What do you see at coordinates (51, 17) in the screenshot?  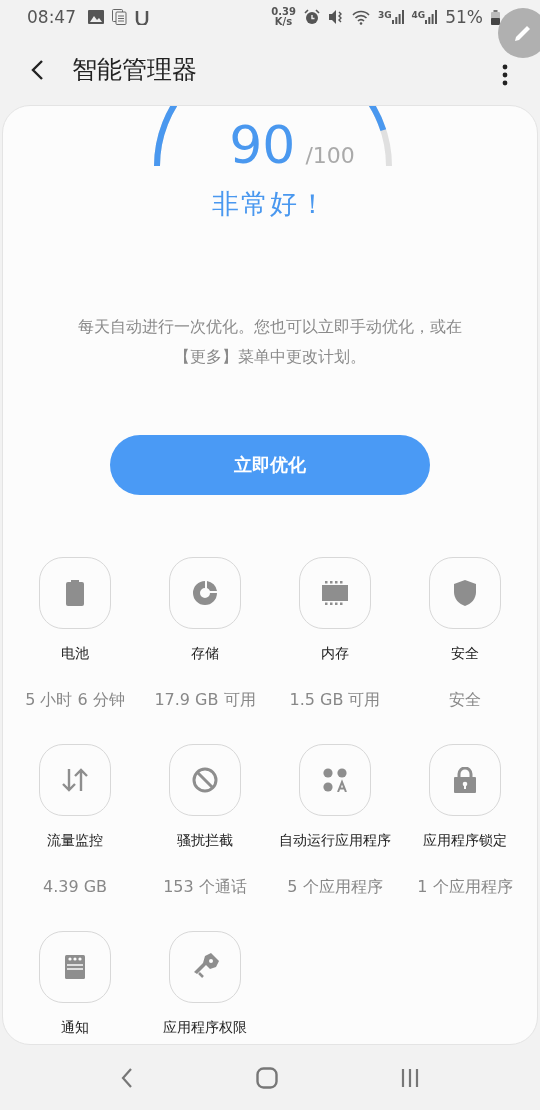 I see `status-time: 08:47` at bounding box center [51, 17].